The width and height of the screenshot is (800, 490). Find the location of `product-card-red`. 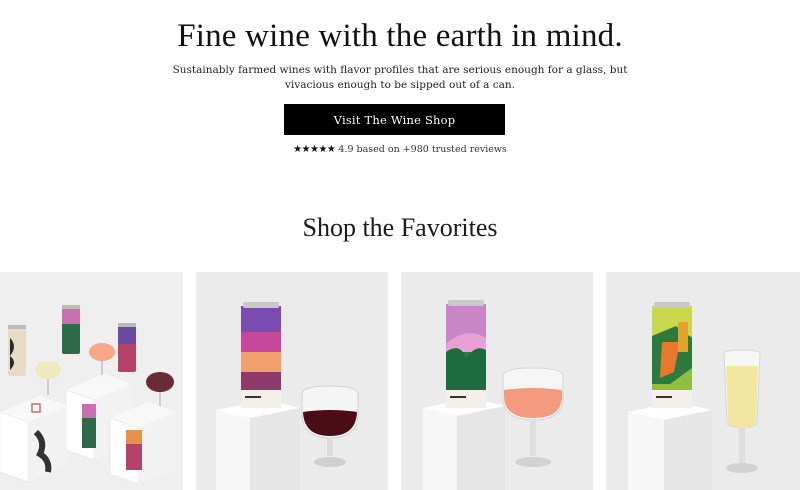

product-card-red is located at coordinates (292, 381).